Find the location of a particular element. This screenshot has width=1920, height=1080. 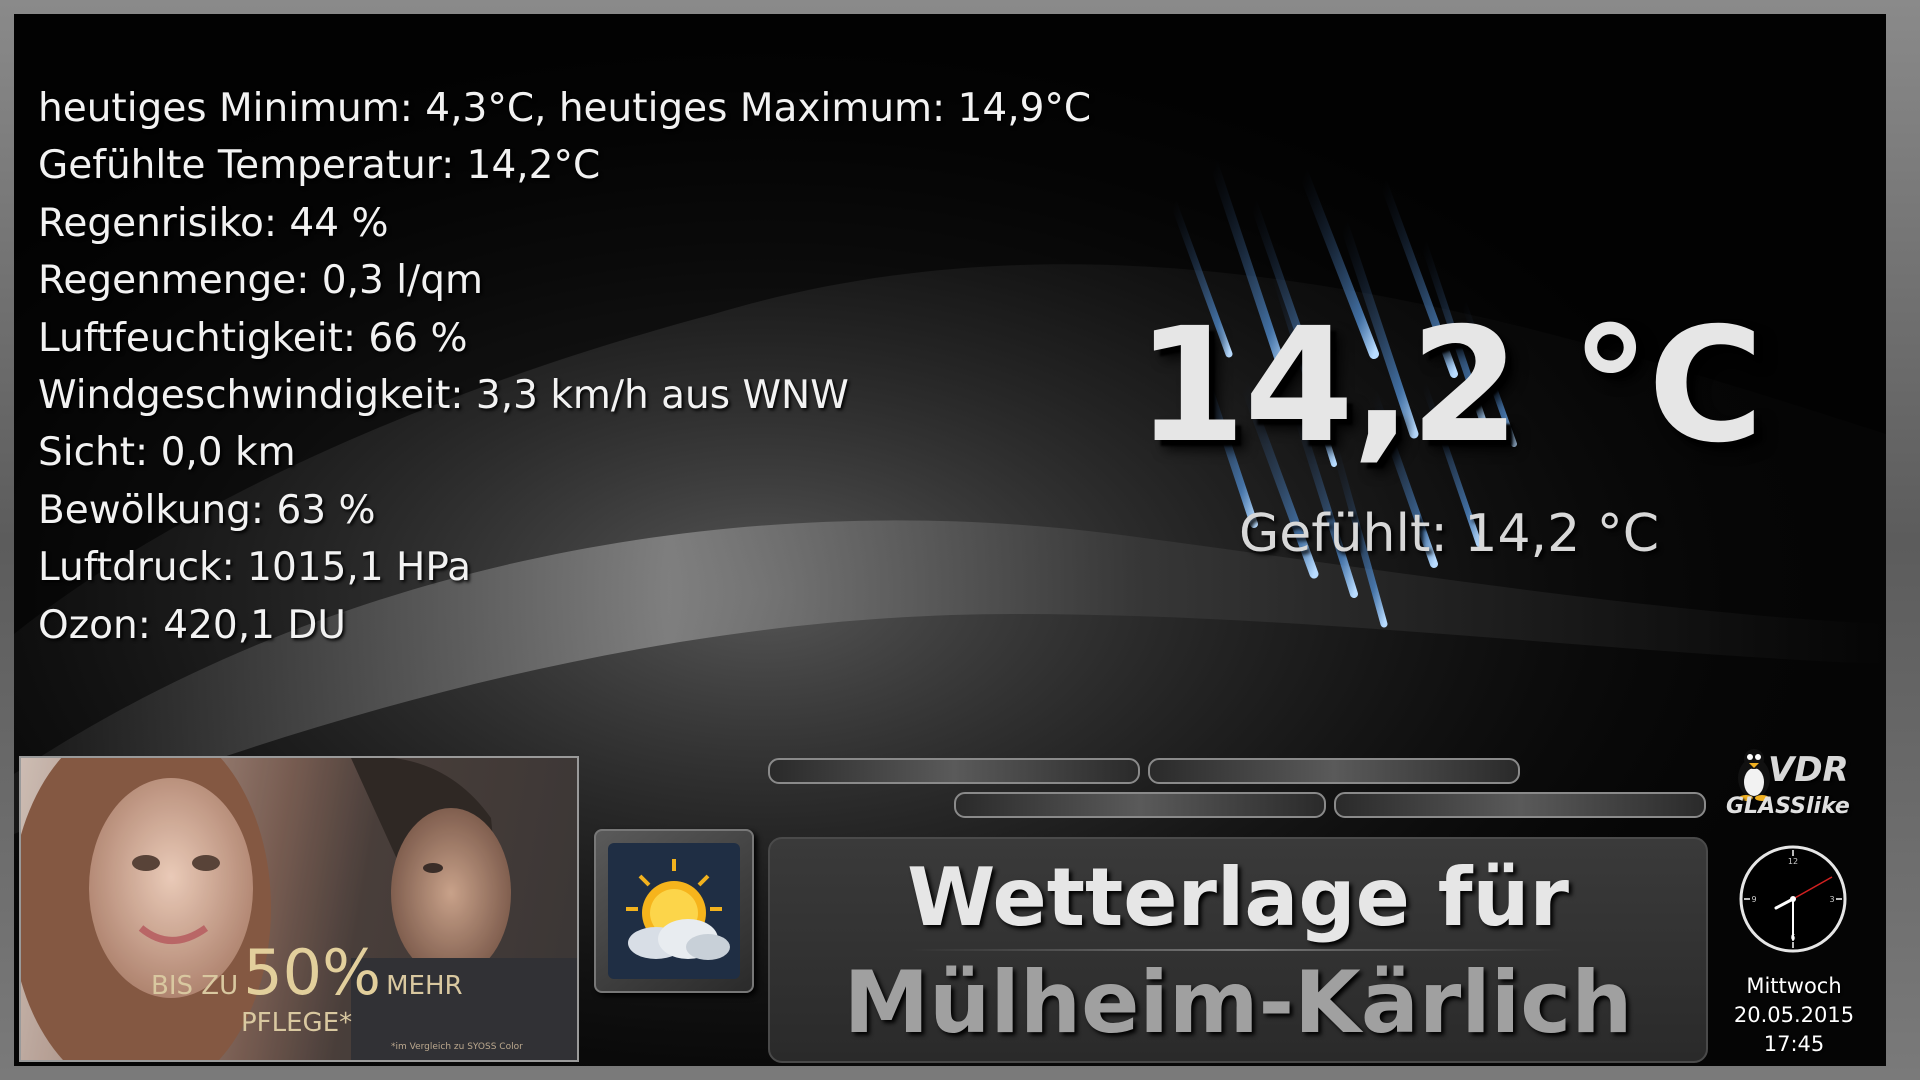

detail-rain-risk: Regenrisiko: 44 % is located at coordinates (213, 223).